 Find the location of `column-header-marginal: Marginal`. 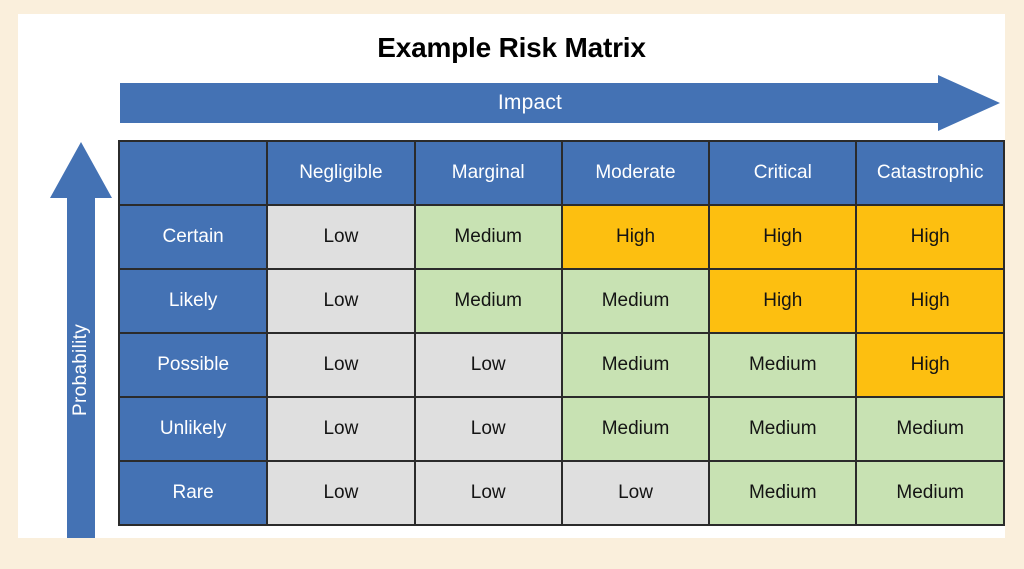

column-header-marginal: Marginal is located at coordinates (488, 173).